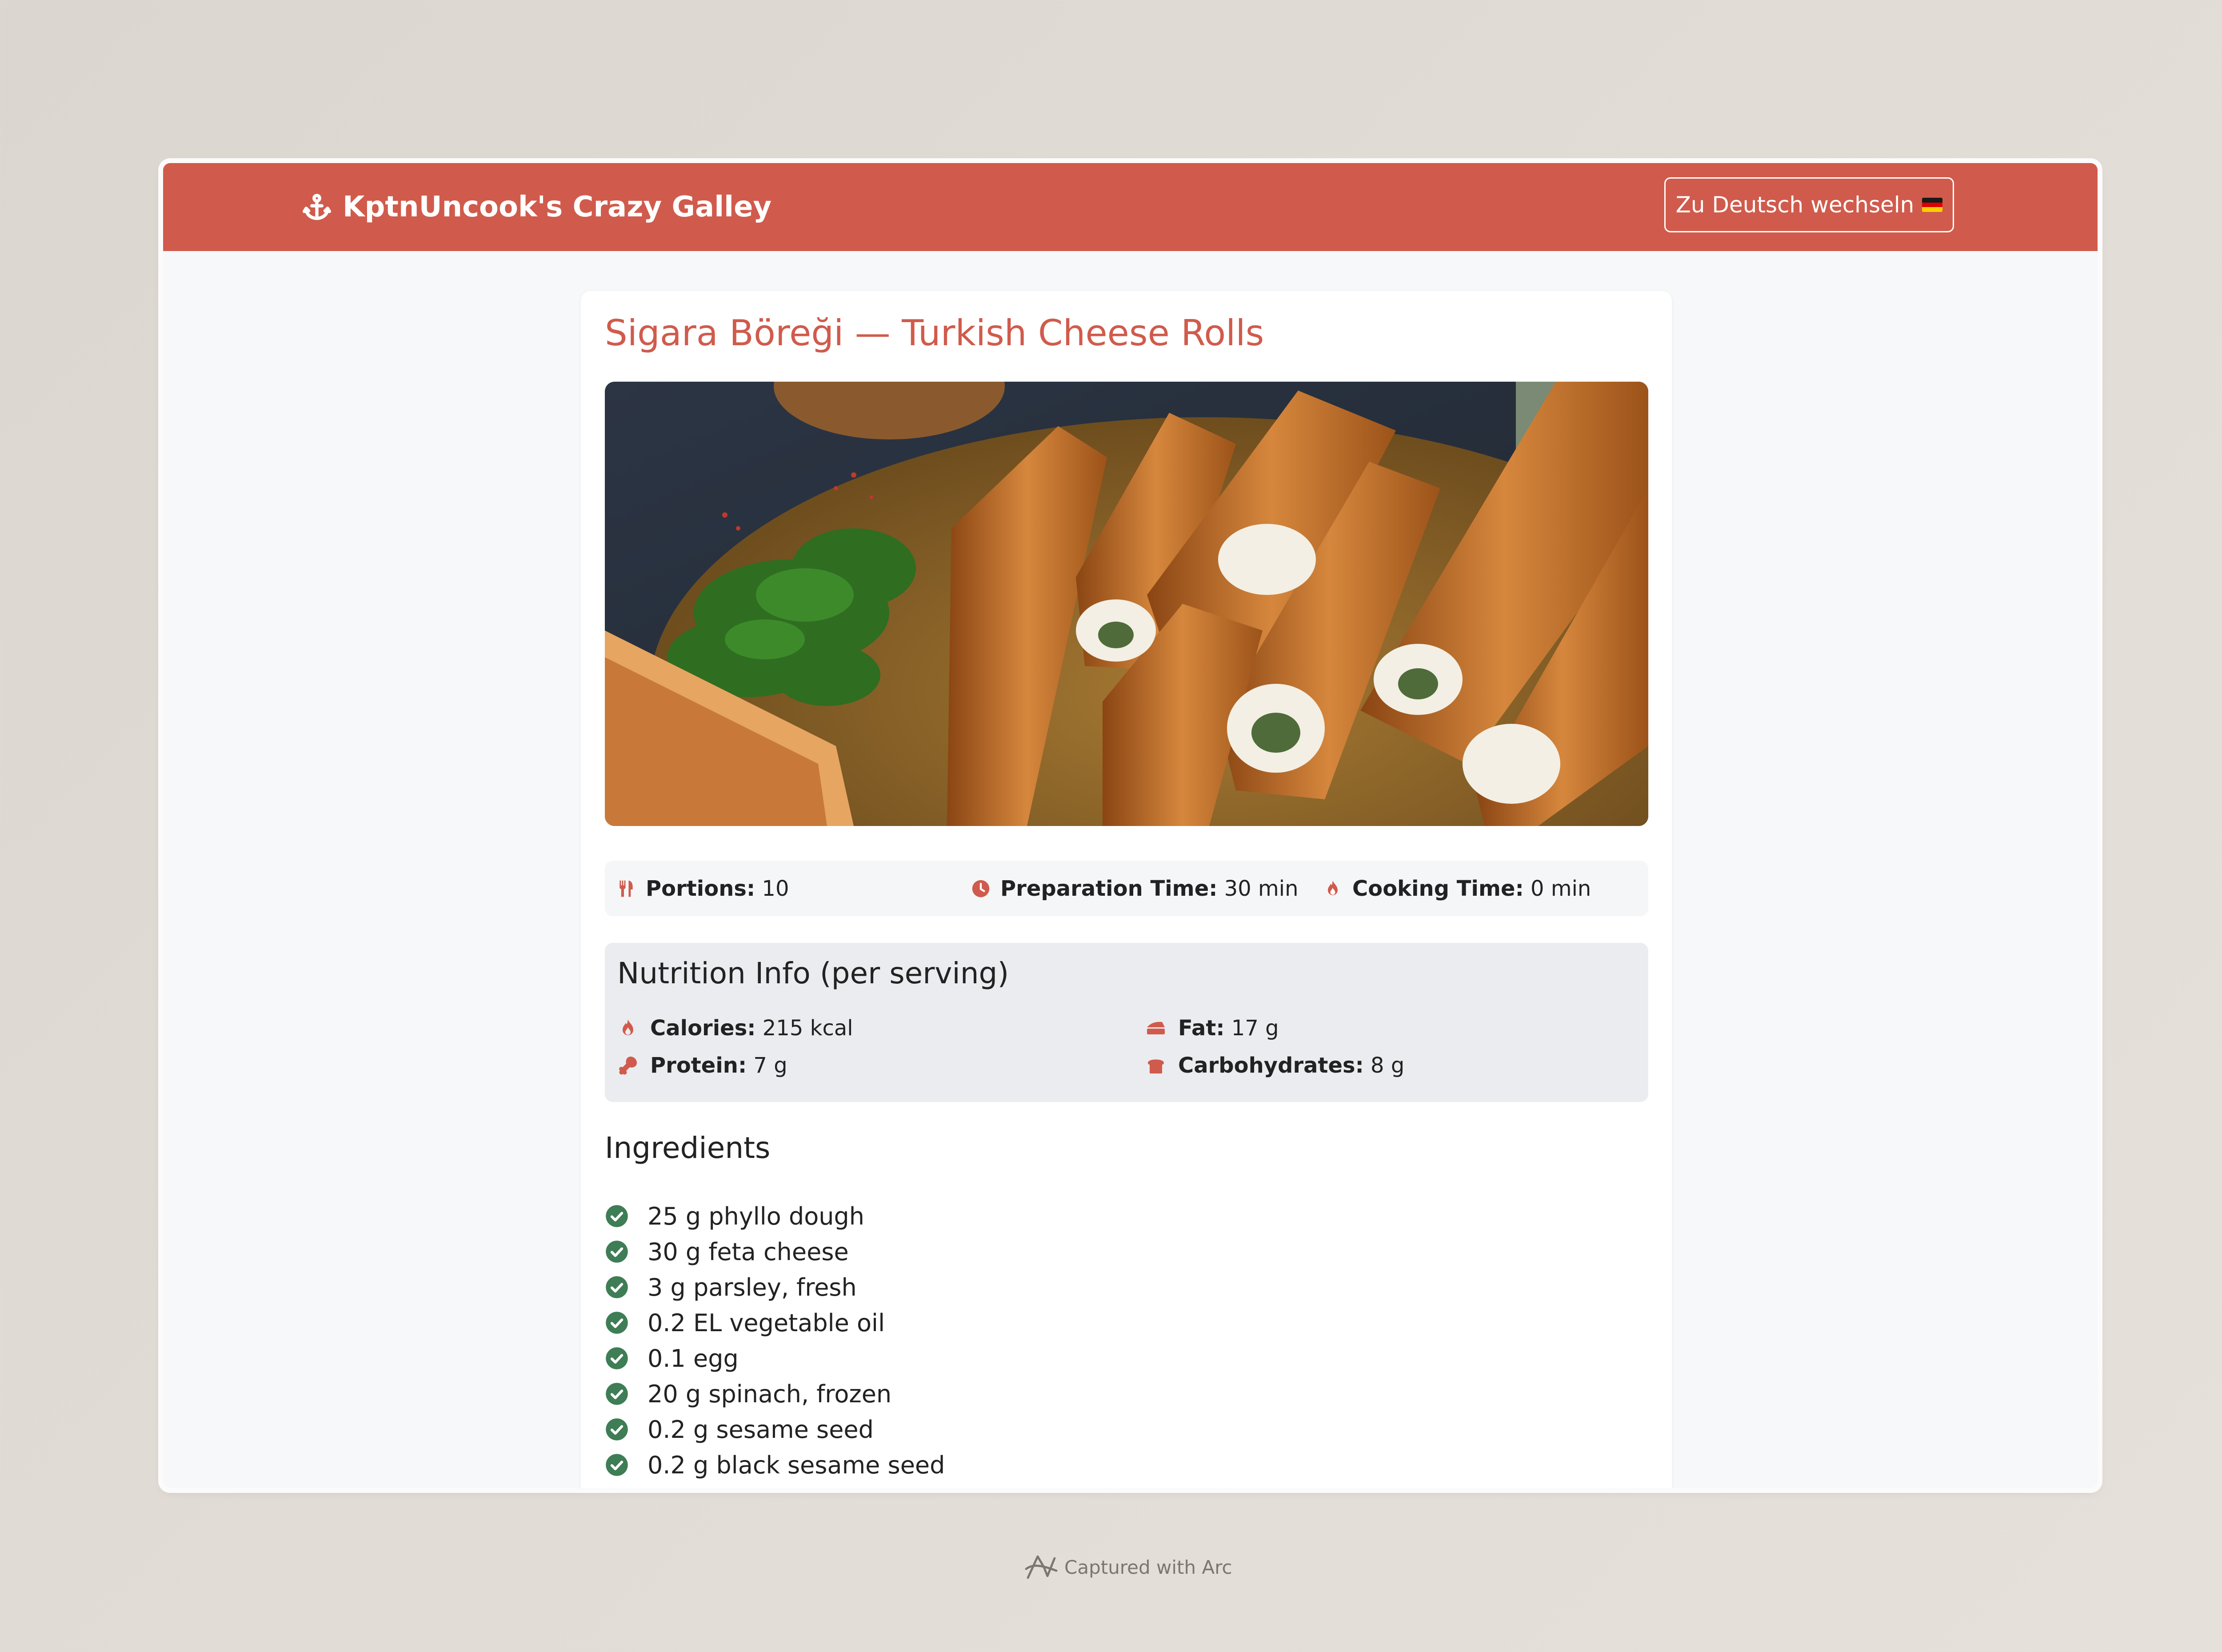  I want to click on cook-time-label: Cooking Time:, so click(1438, 888).